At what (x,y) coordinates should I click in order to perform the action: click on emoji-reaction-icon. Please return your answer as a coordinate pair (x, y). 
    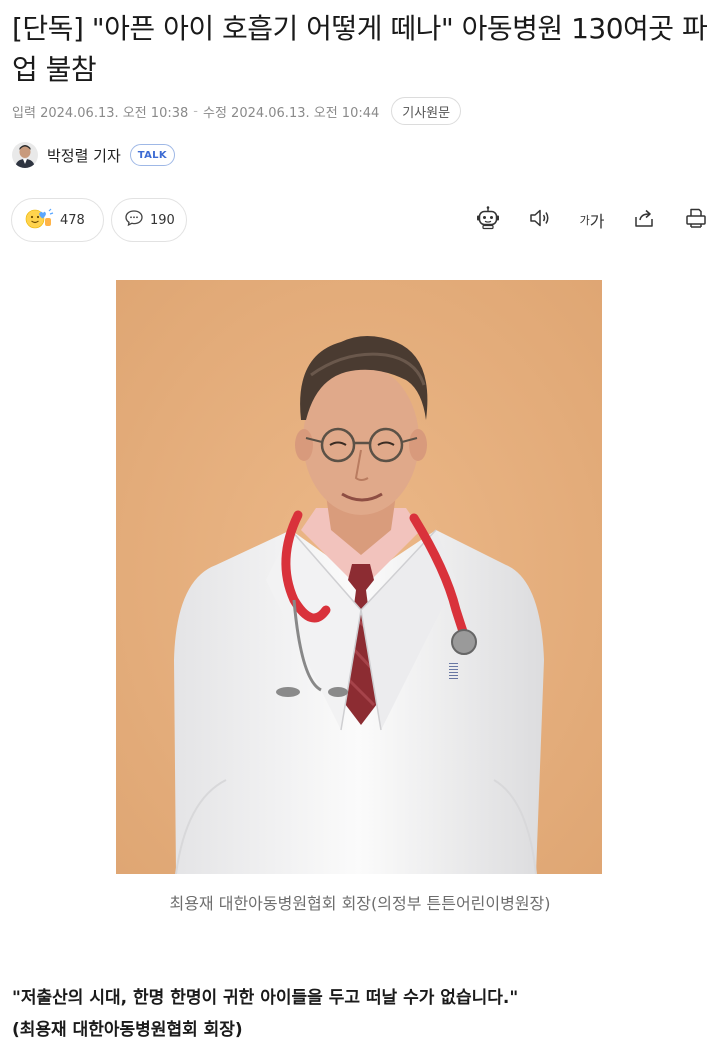
    Looking at the image, I should click on (39, 220).